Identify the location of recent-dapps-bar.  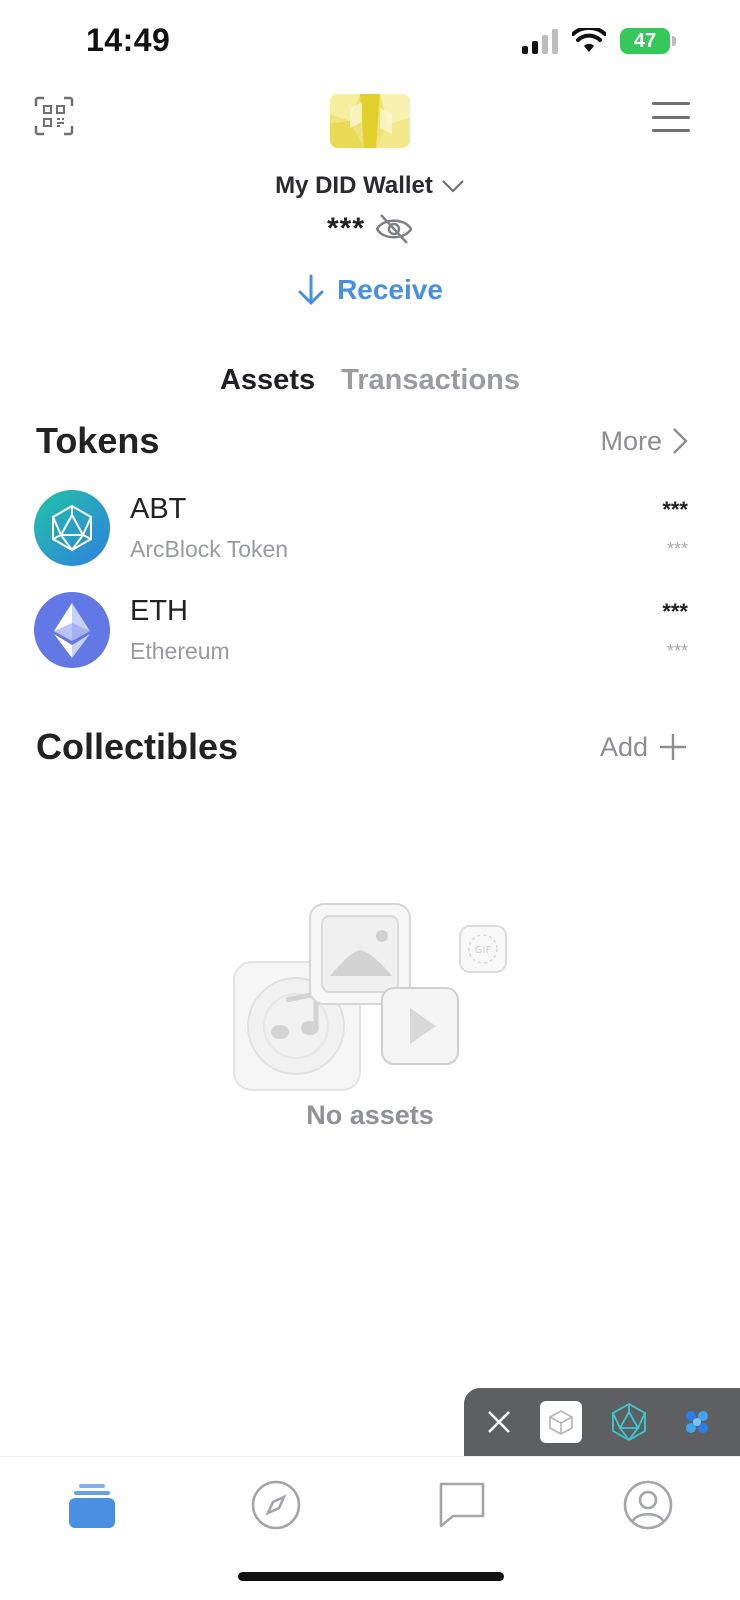
(602, 1422).